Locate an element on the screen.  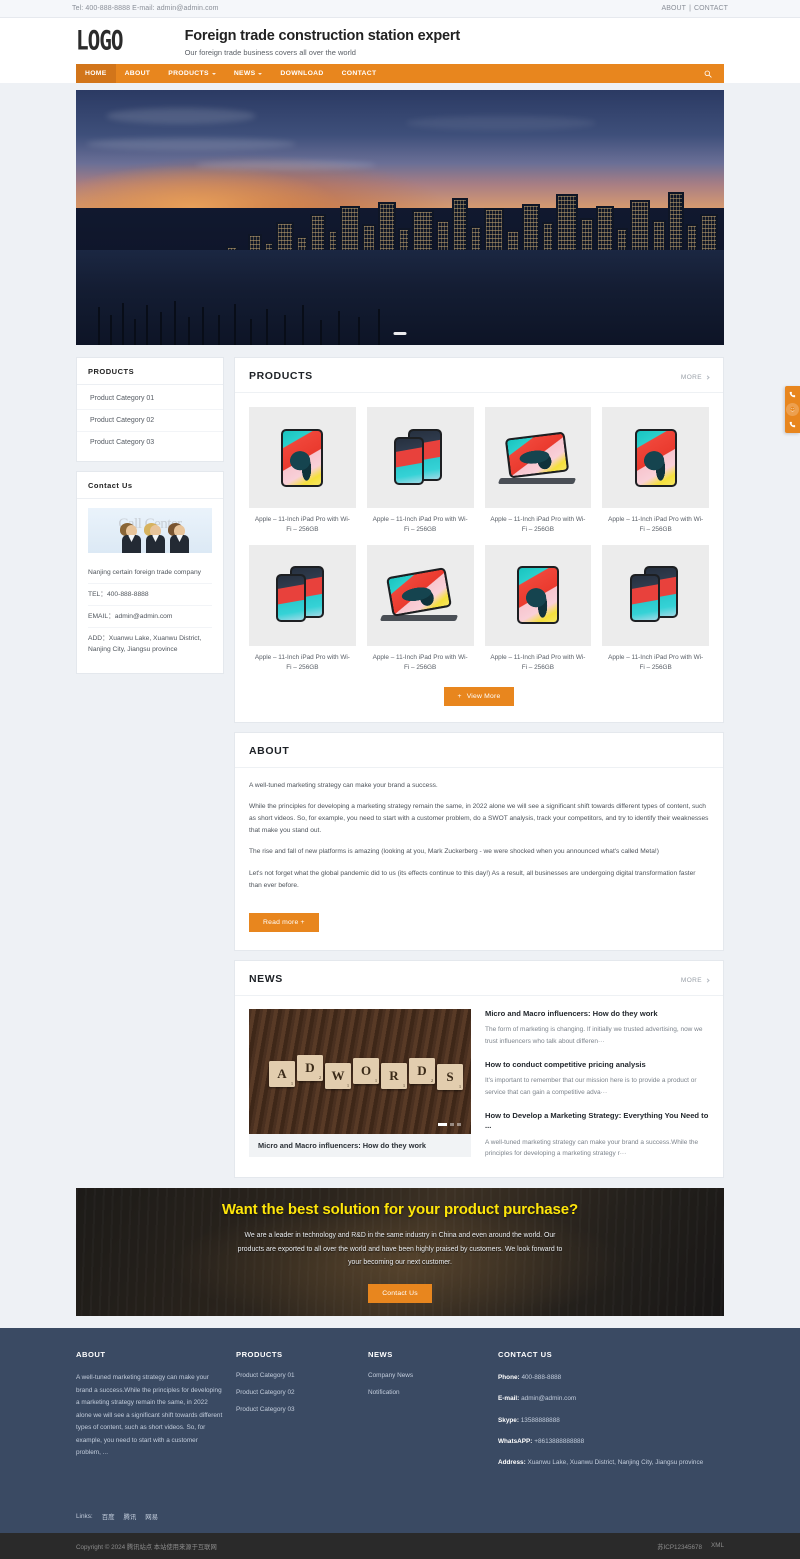
copyright-text: Copyright © 2024 腾讯站点 本站使用来源于互联网 is located at coordinates (146, 1547).